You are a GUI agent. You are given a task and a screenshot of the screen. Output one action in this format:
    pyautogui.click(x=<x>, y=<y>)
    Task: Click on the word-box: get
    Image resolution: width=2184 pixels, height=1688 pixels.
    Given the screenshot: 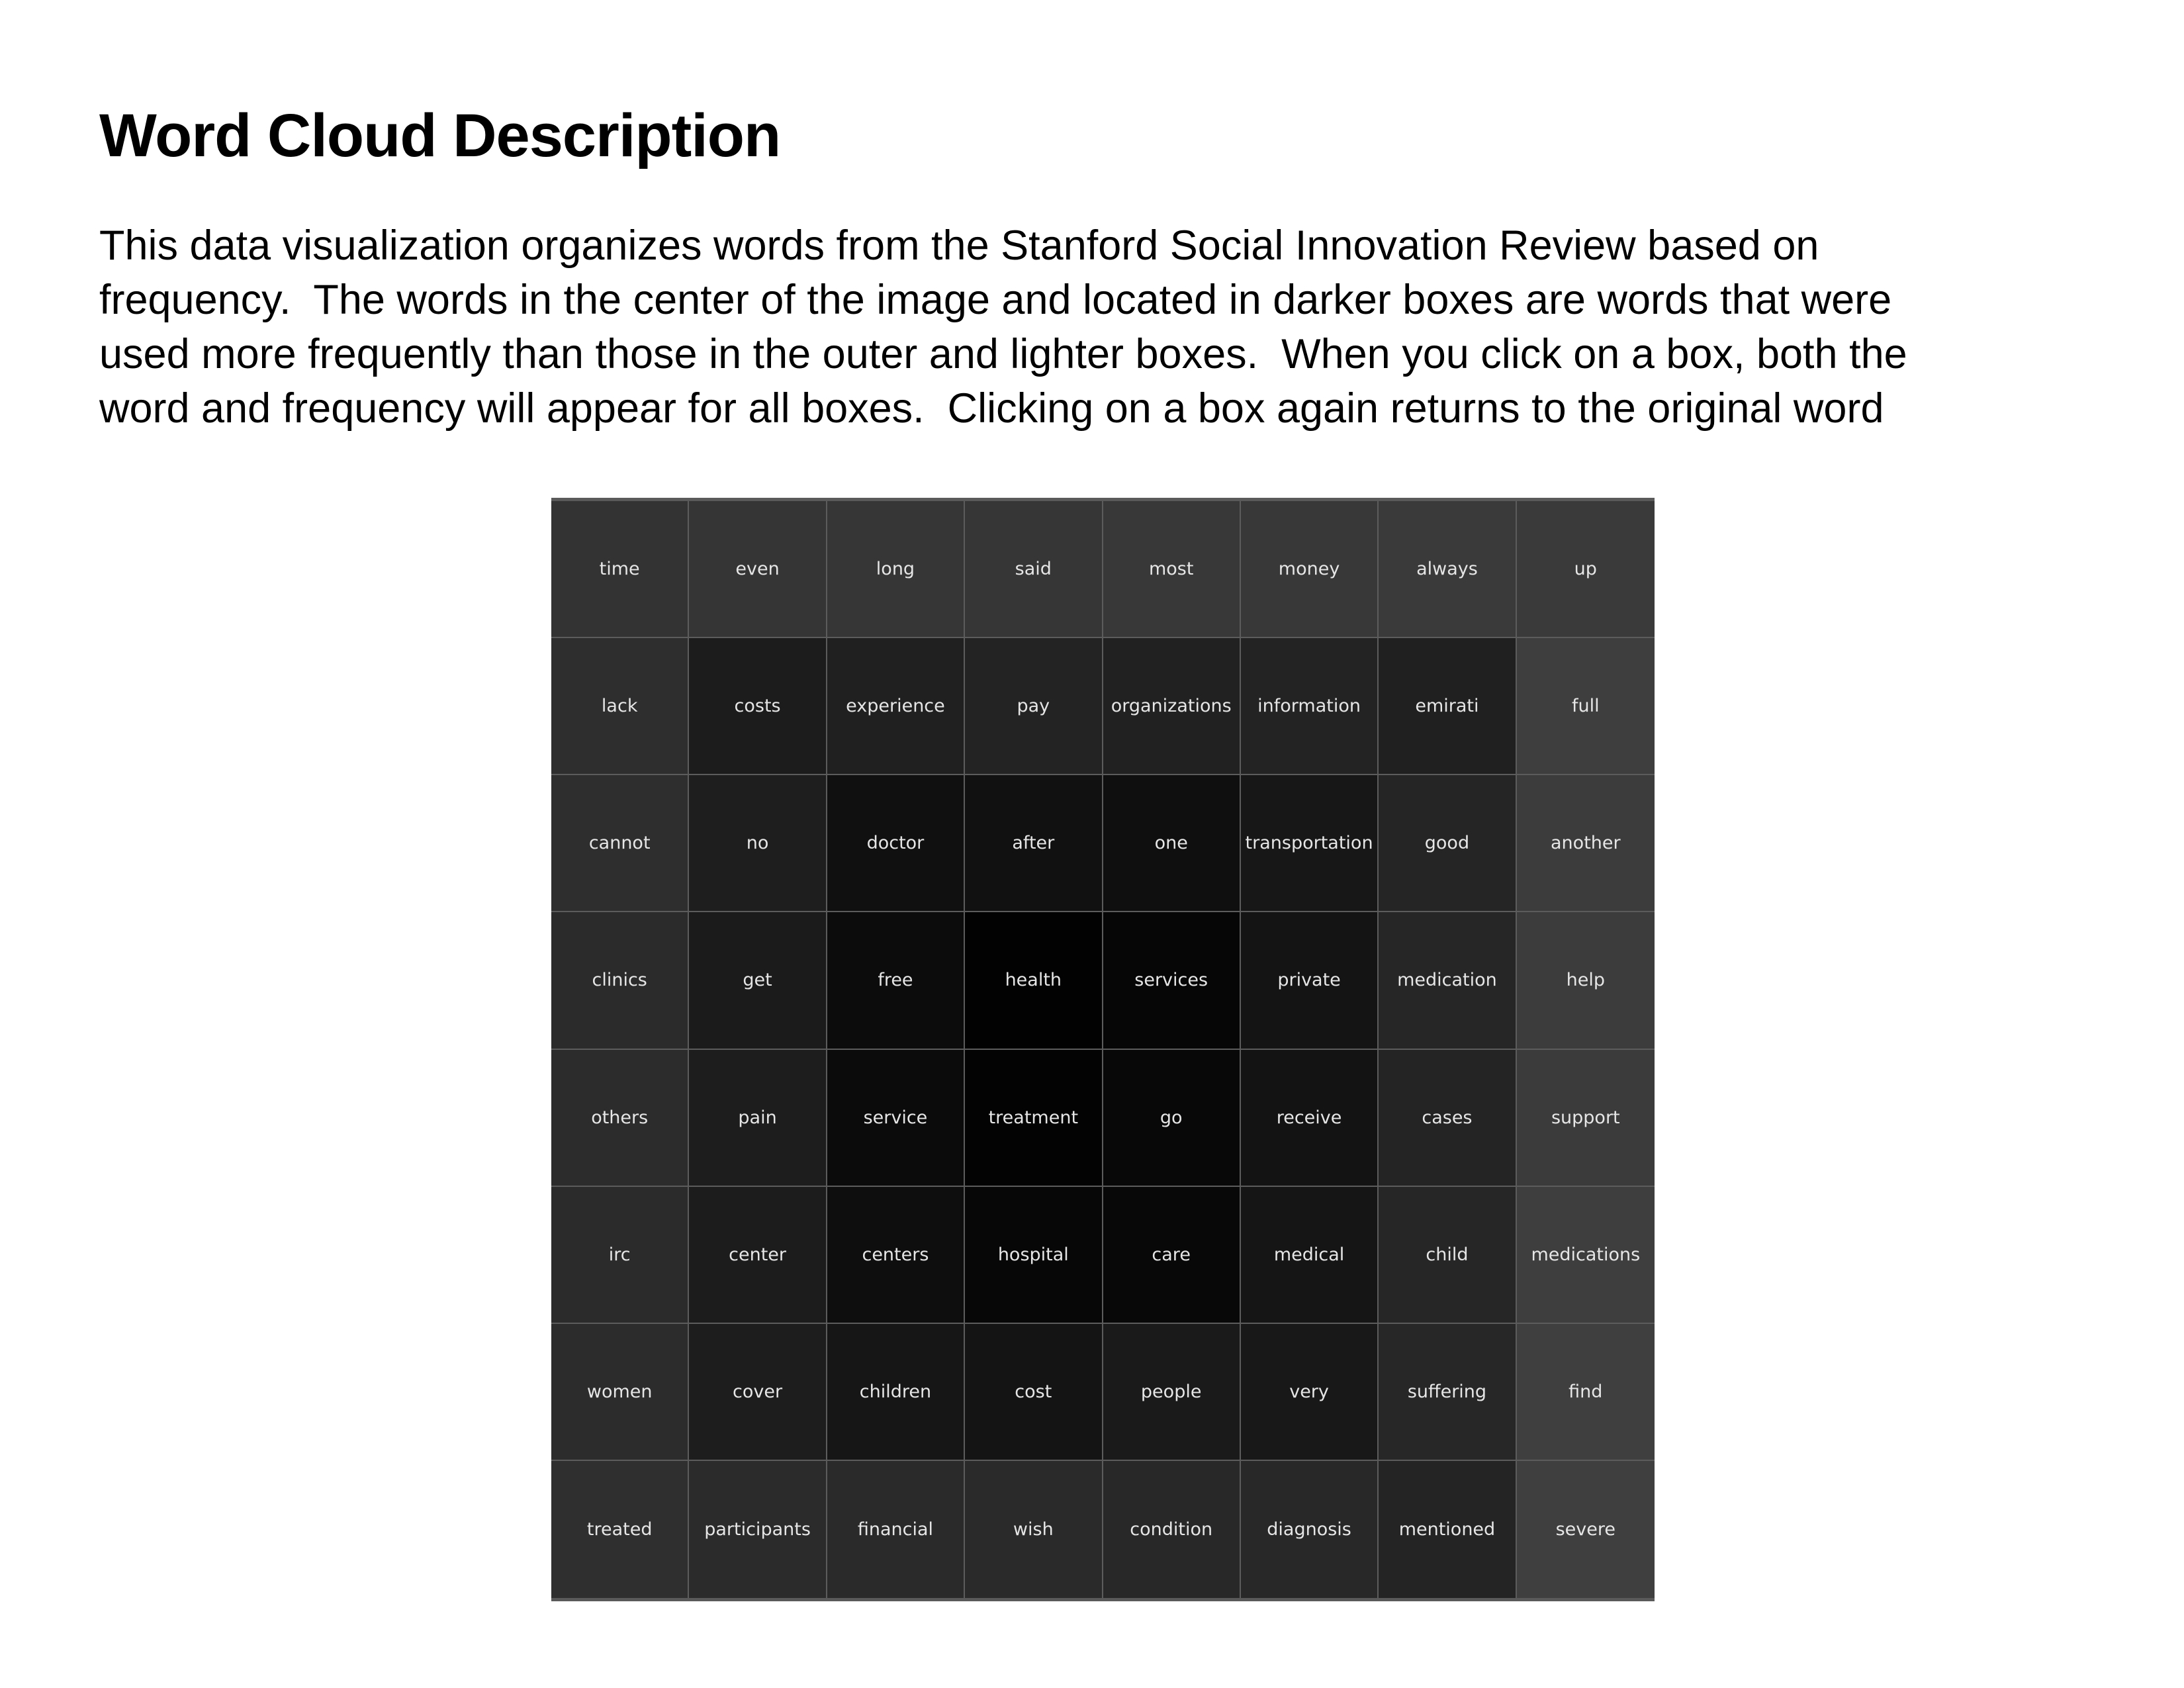 What is the action you would take?
    pyautogui.click(x=758, y=981)
    